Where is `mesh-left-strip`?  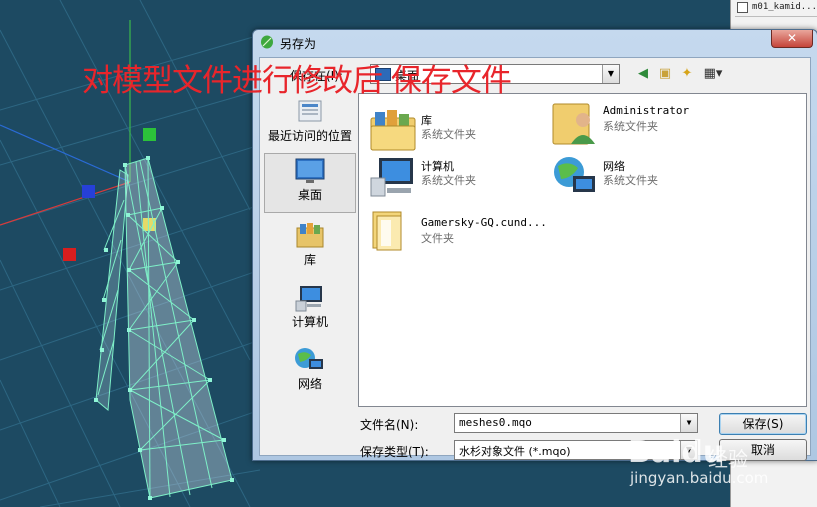 mesh-left-strip is located at coordinates (112, 290).